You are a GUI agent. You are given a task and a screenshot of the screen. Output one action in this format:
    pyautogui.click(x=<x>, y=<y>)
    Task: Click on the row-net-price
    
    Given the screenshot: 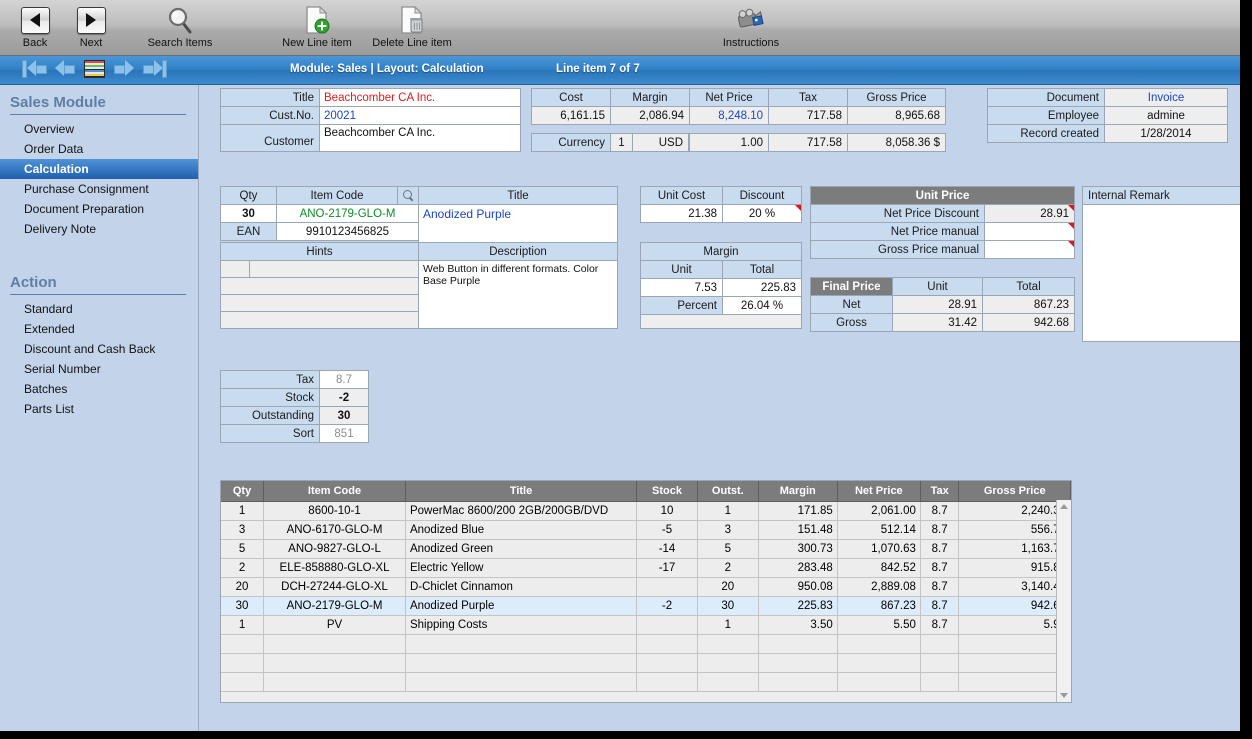 What is the action you would take?
    pyautogui.click(x=879, y=682)
    